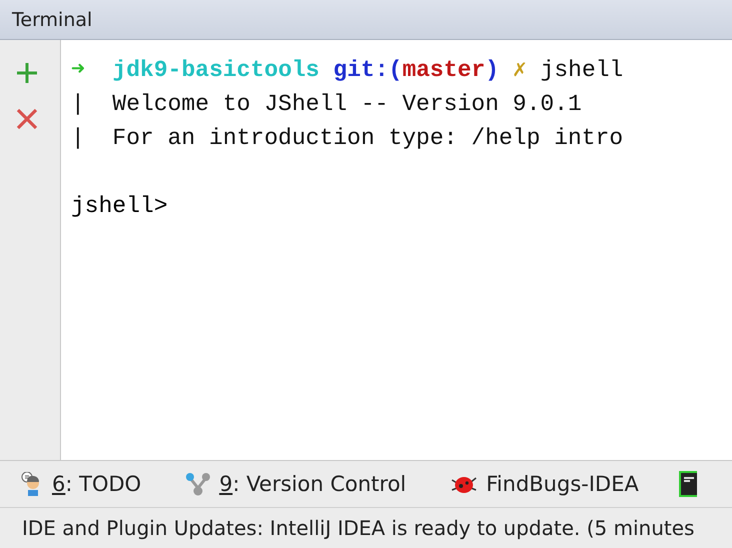 This screenshot has width=732, height=548. What do you see at coordinates (216, 70) in the screenshot?
I see `directory-name: jdk9-basictools` at bounding box center [216, 70].